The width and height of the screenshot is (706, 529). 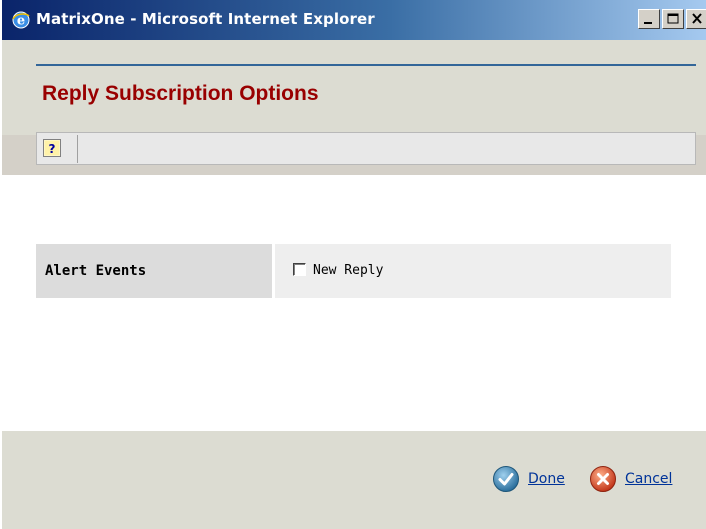 What do you see at coordinates (473, 271) in the screenshot?
I see `alert-events-value-cell: New Reply` at bounding box center [473, 271].